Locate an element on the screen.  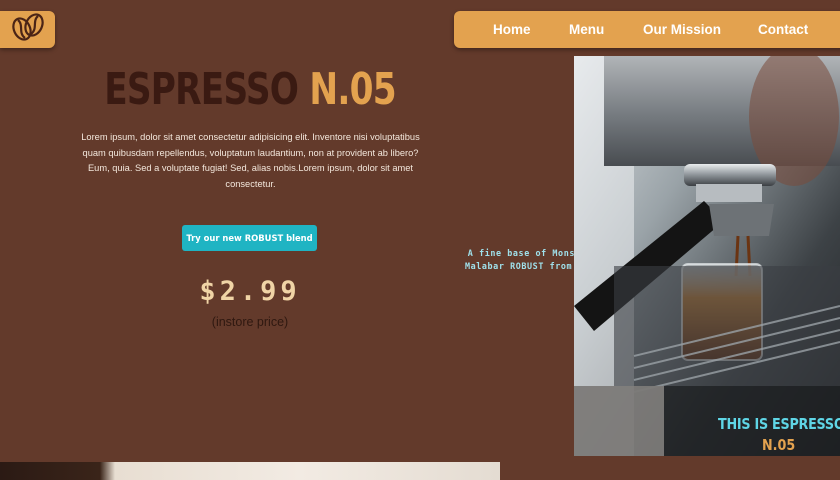
logo is located at coordinates (27, 29).